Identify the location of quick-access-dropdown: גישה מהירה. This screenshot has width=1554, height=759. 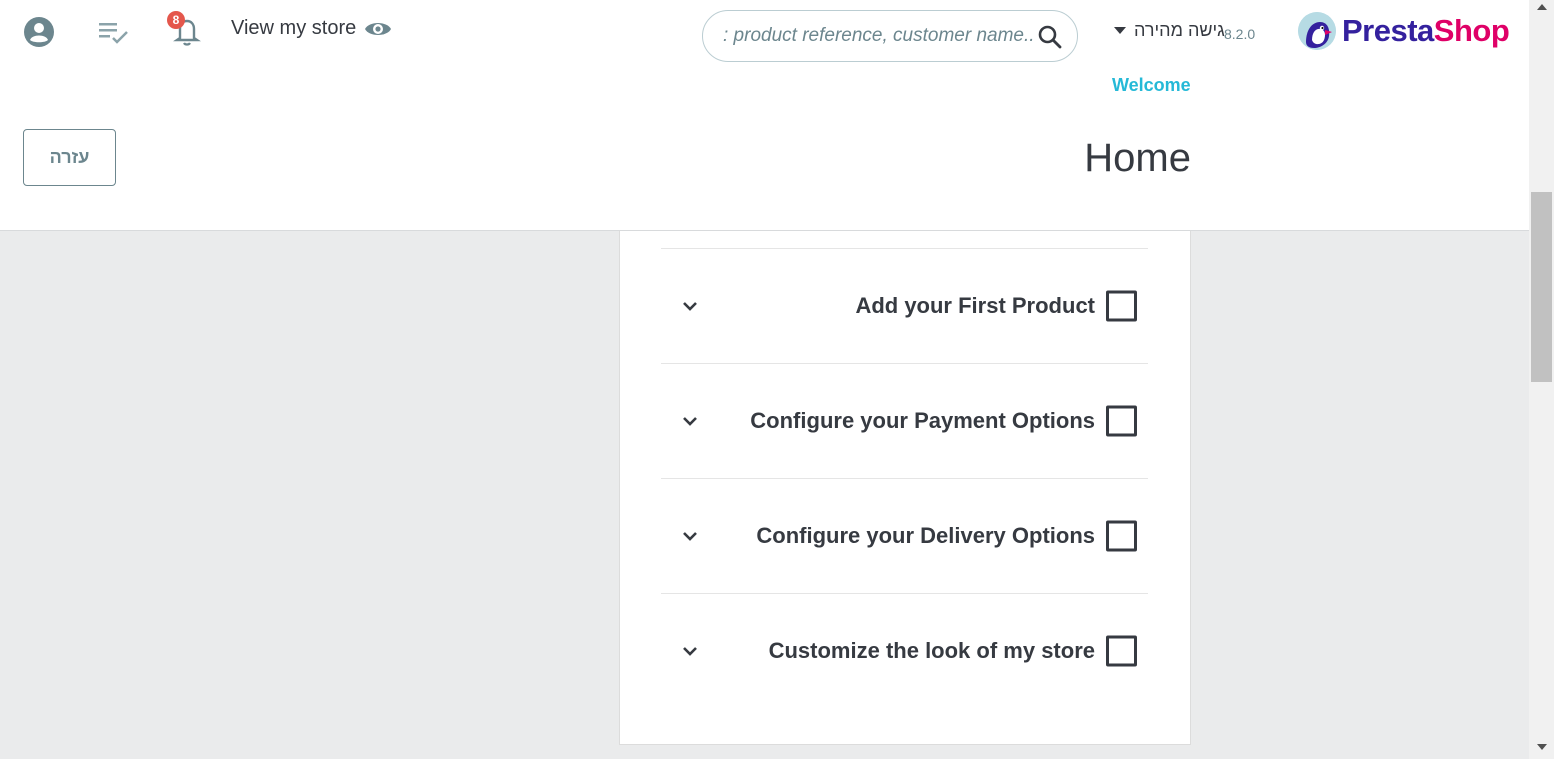
(1169, 30).